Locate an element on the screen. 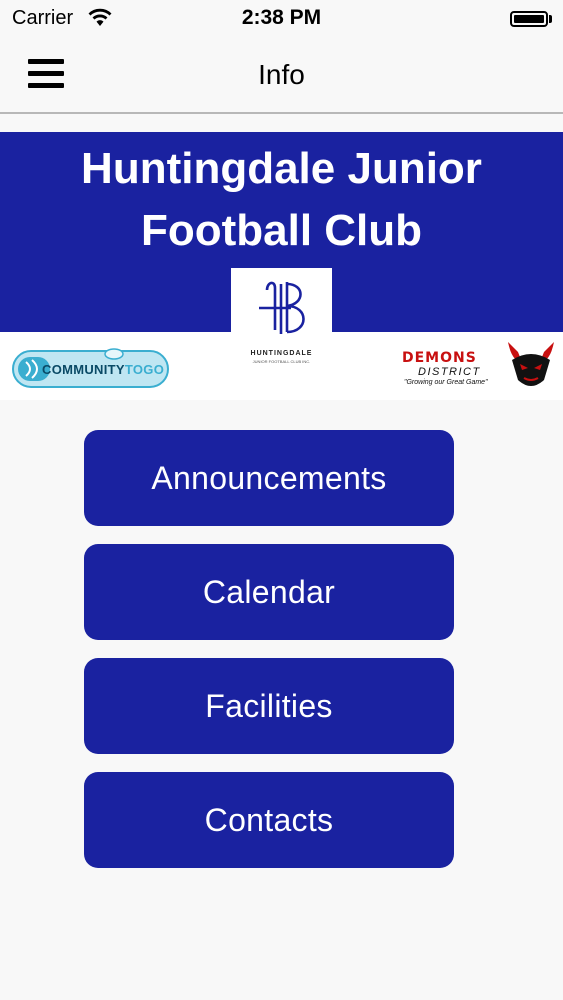 Image resolution: width=563 pixels, height=1000 pixels. community-to-go-text: COMMUNITYTOGO is located at coordinates (103, 369).